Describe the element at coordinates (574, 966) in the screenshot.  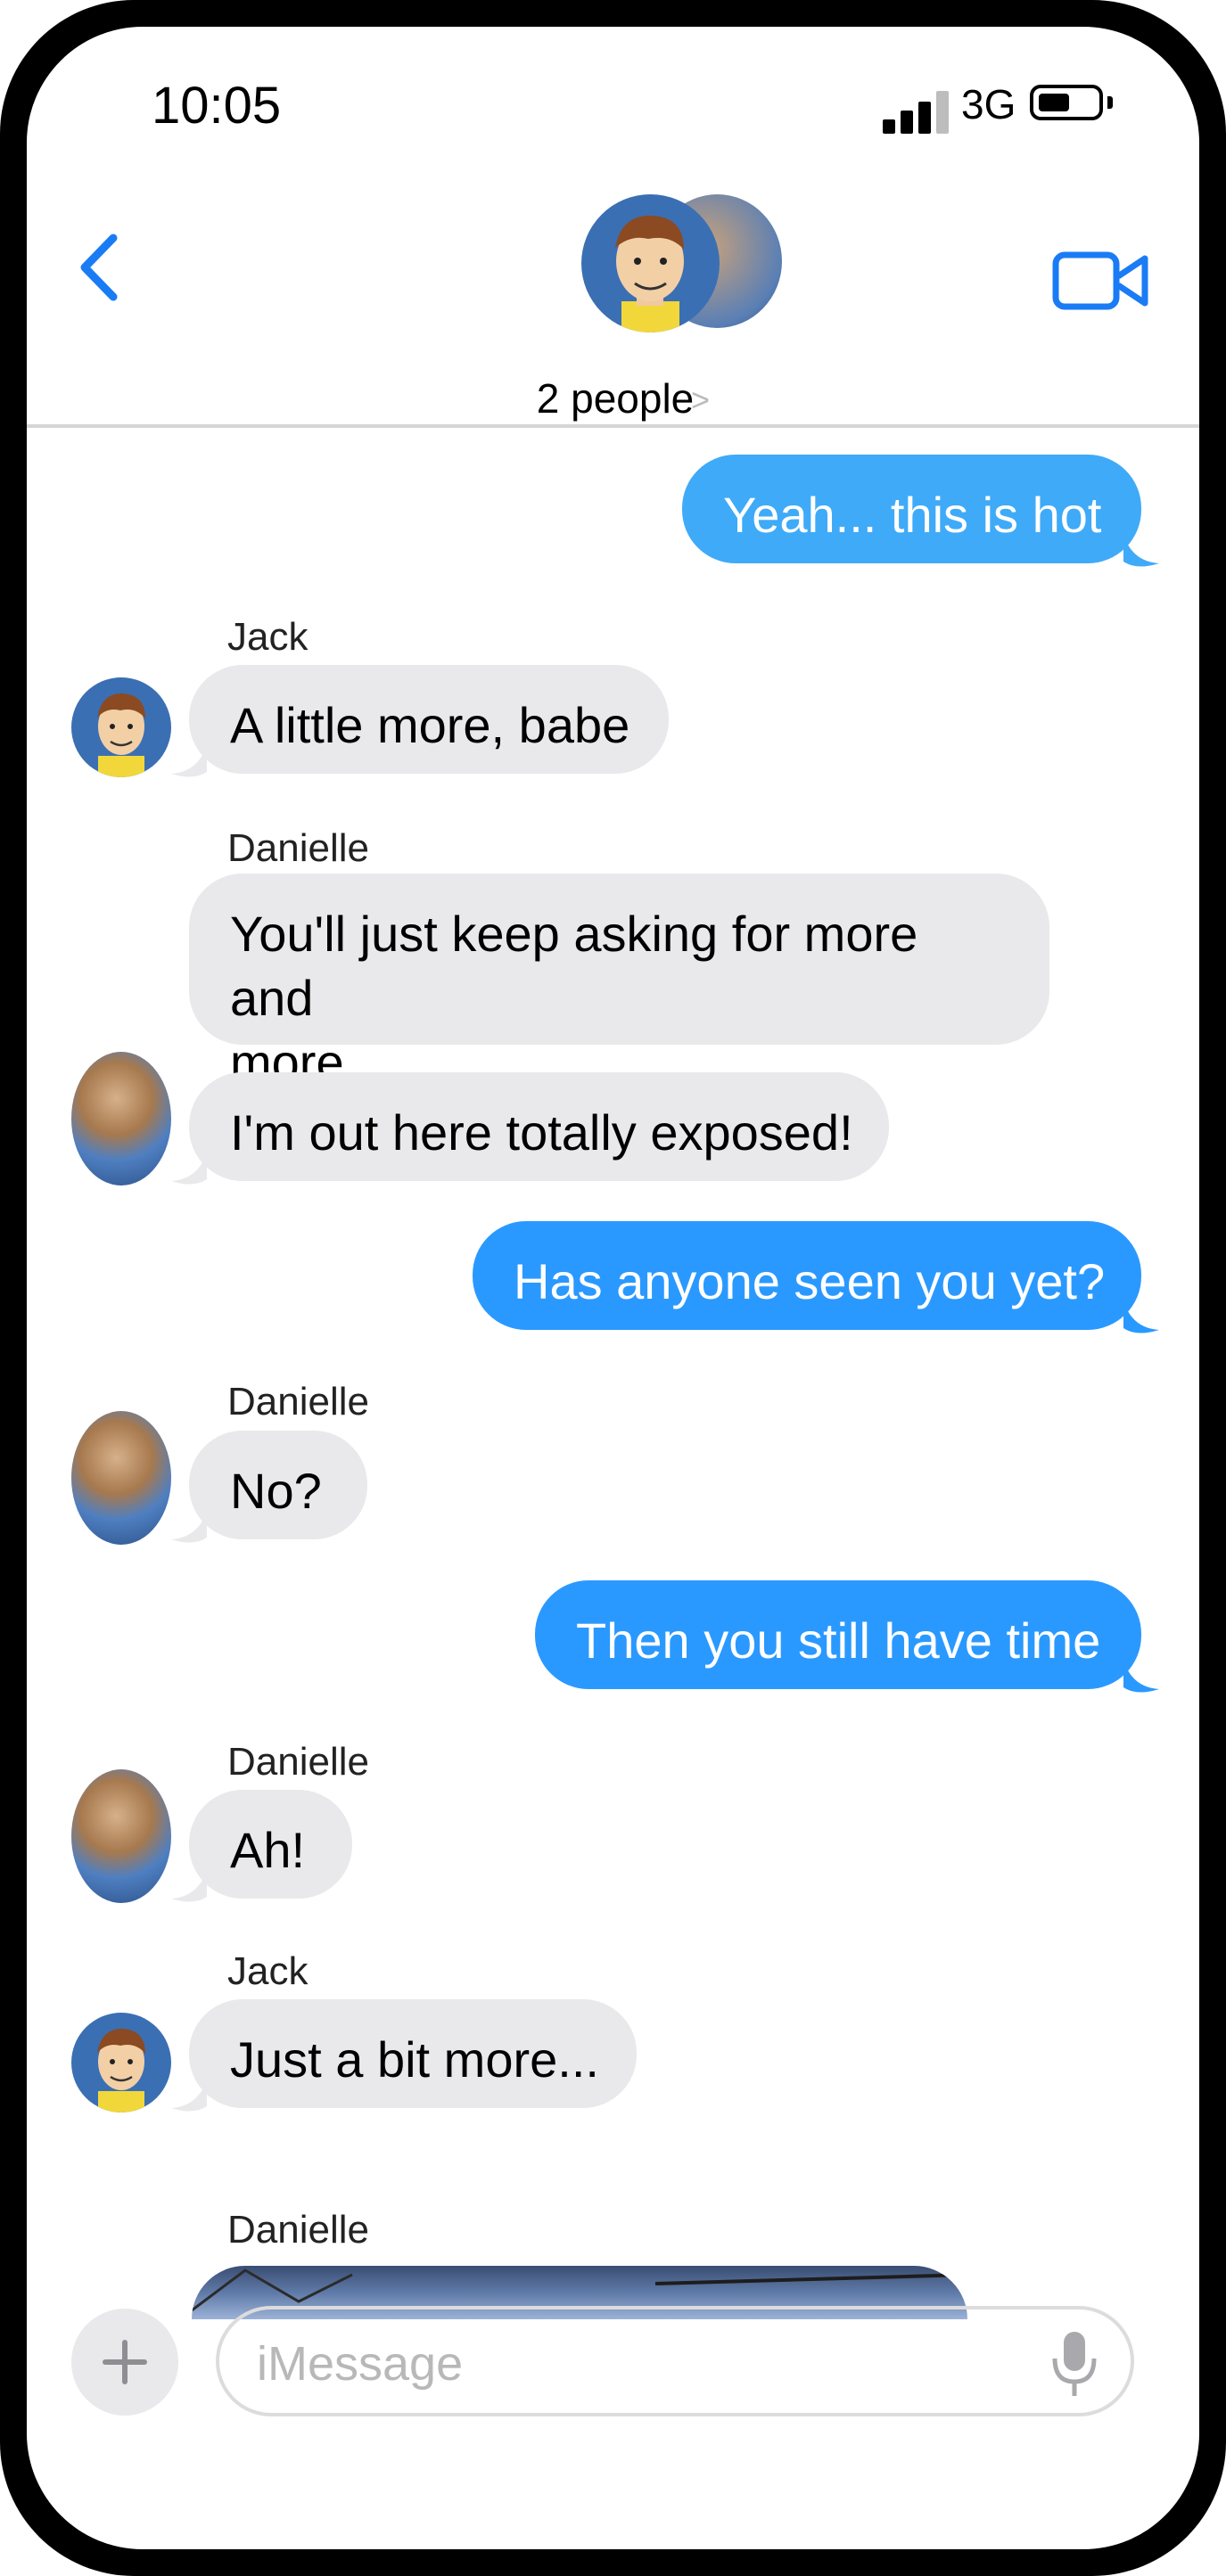
I see `message-text-line: You'll just keep asking for more and` at that location.